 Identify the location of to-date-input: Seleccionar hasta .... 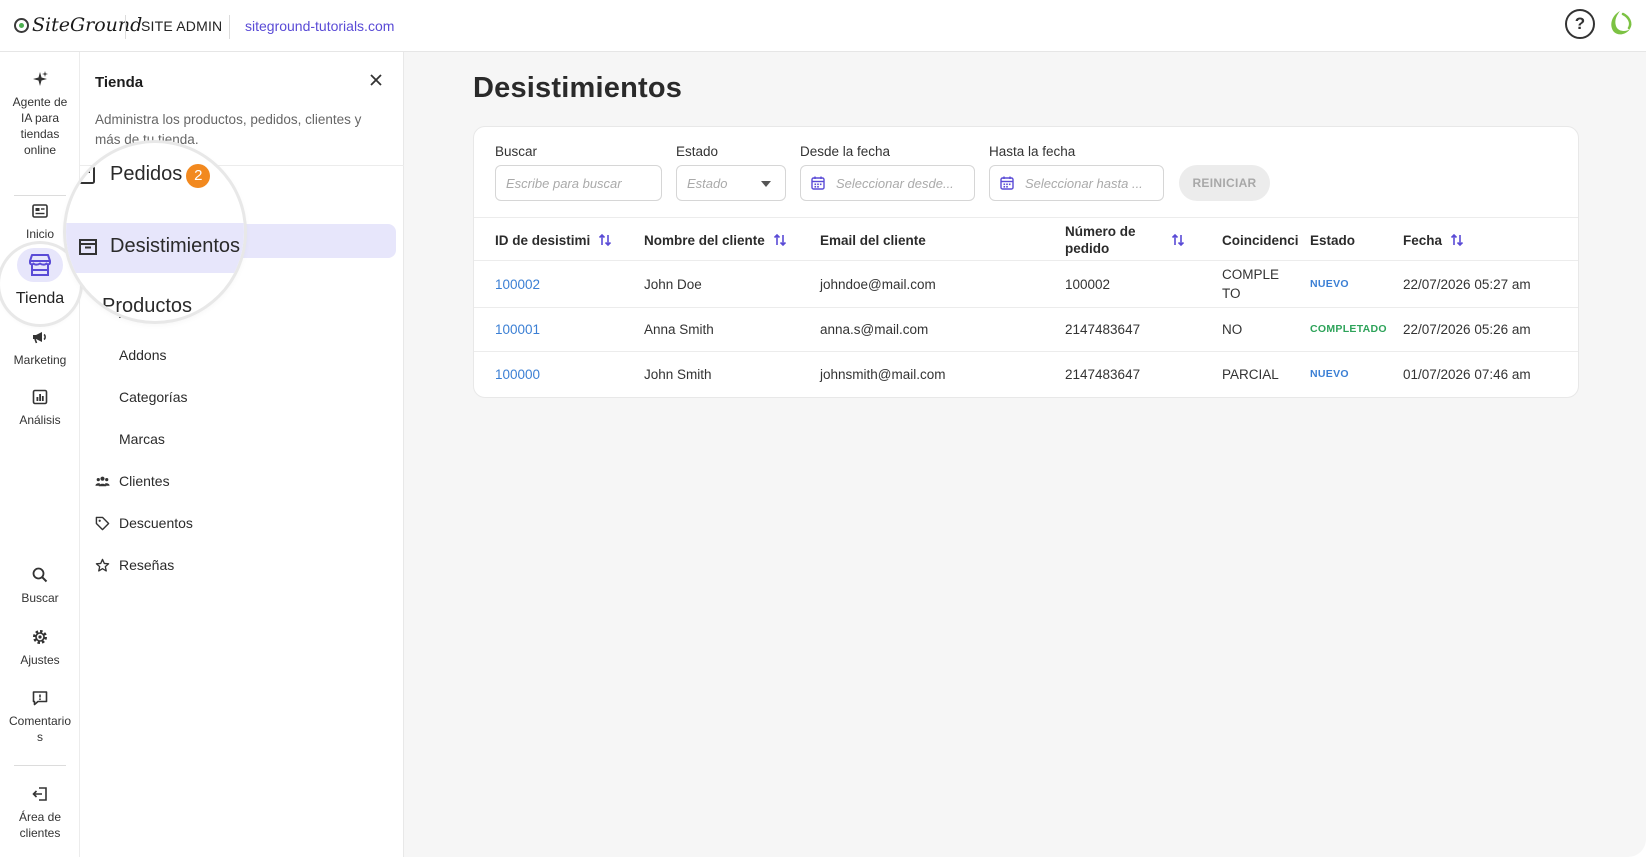
(1076, 183).